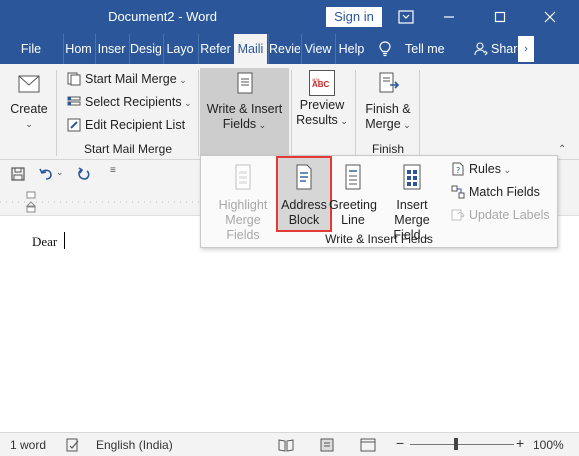  I want to click on rules-icon: ?, so click(458, 169).